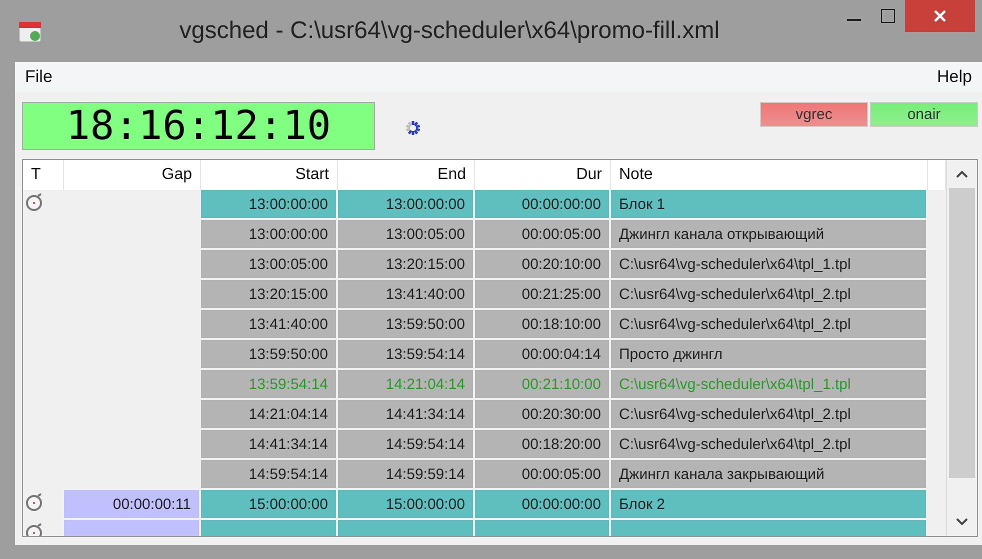  Describe the element at coordinates (132, 505) in the screenshot. I see `gap-cell: 00:00:00:11` at that location.